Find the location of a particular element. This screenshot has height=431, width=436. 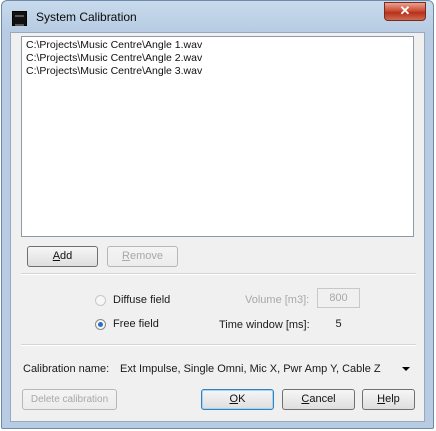

ok-label: K is located at coordinates (242, 399).